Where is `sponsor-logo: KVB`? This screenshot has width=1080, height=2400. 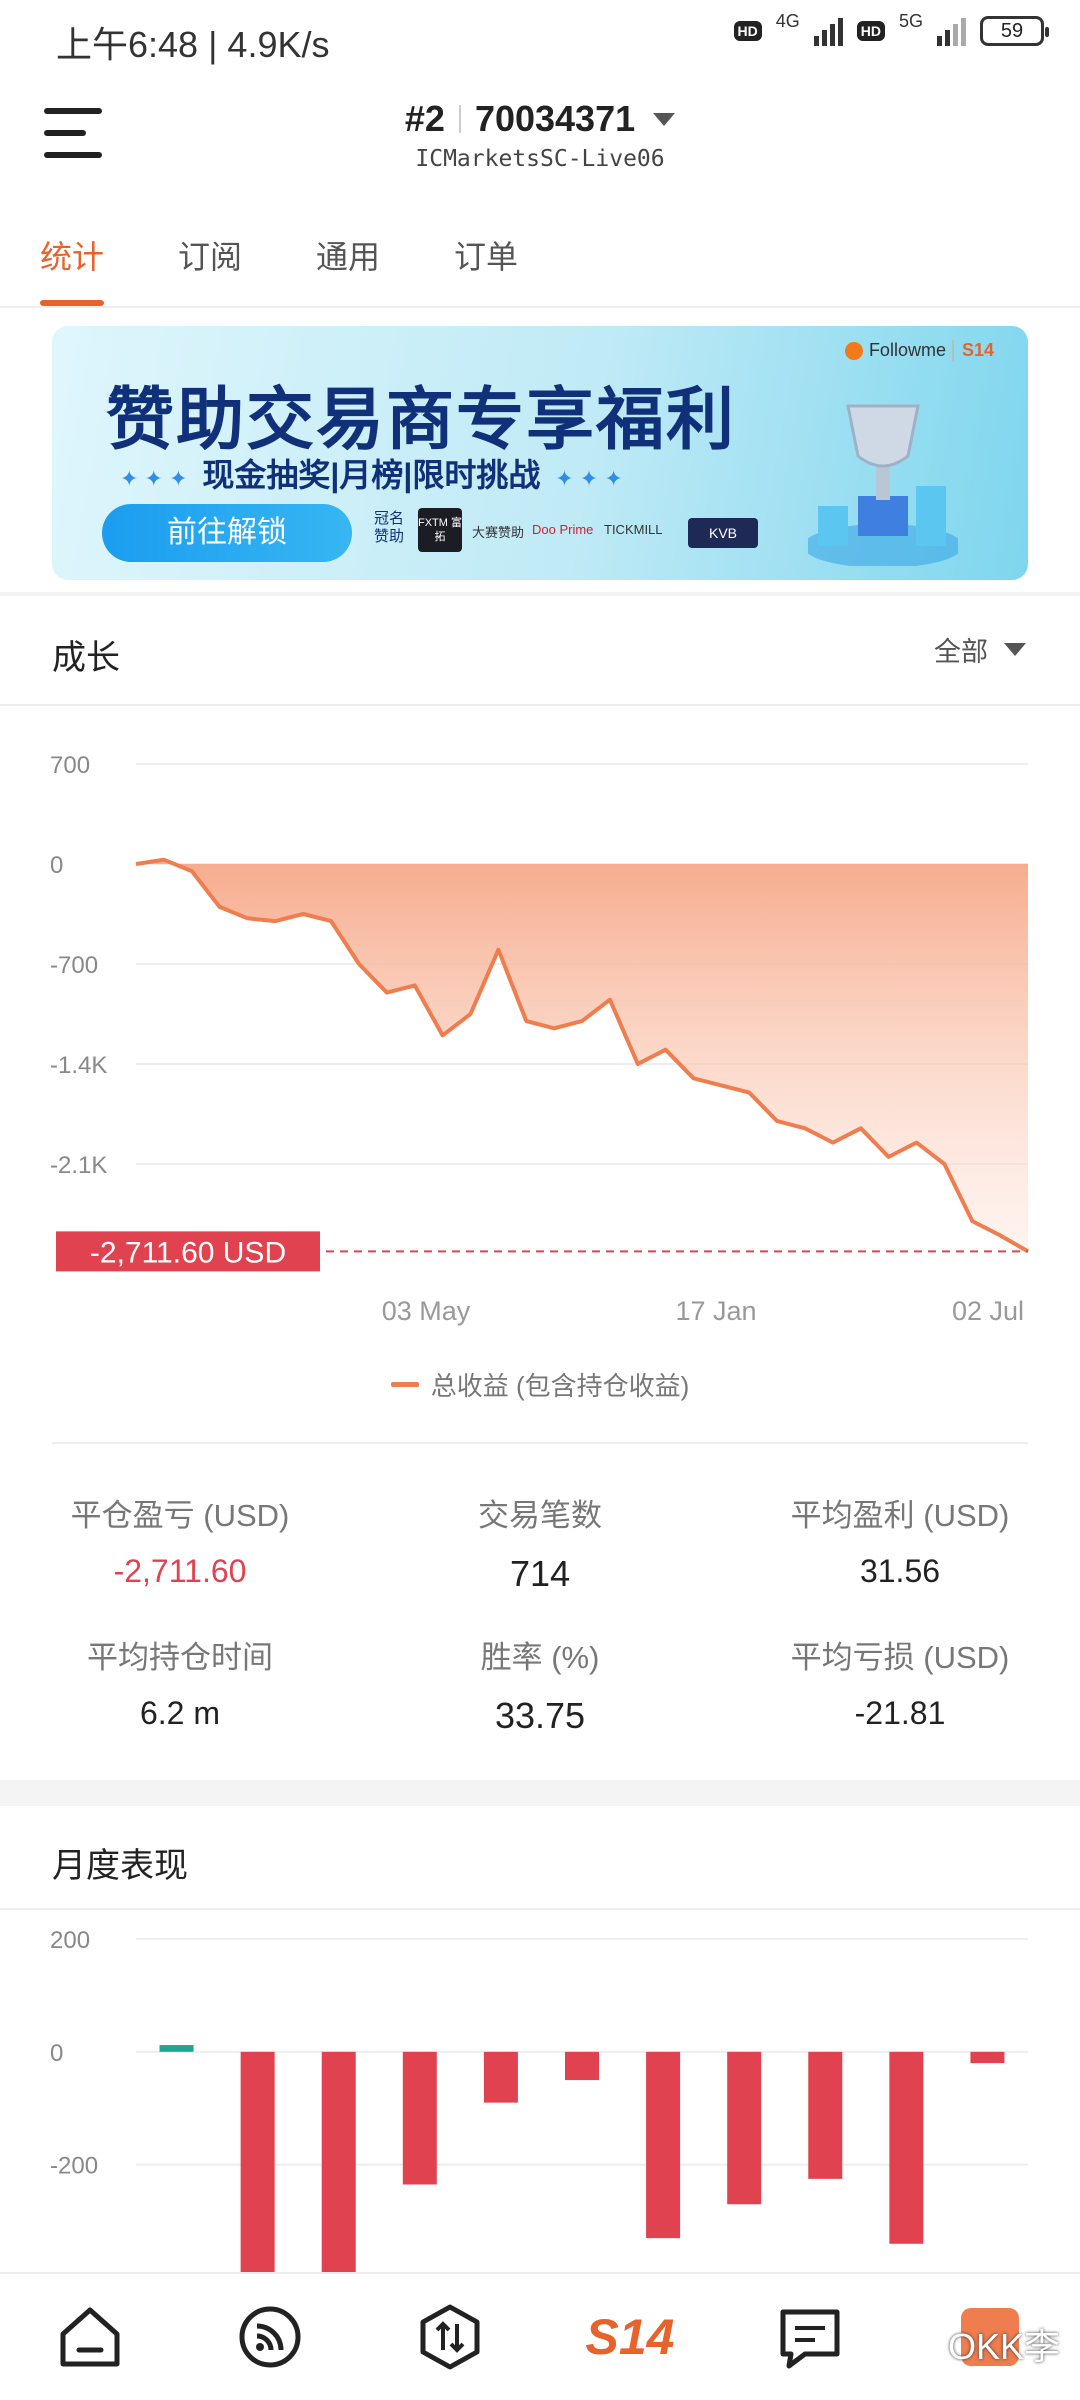
sponsor-logo: KVB is located at coordinates (723, 533).